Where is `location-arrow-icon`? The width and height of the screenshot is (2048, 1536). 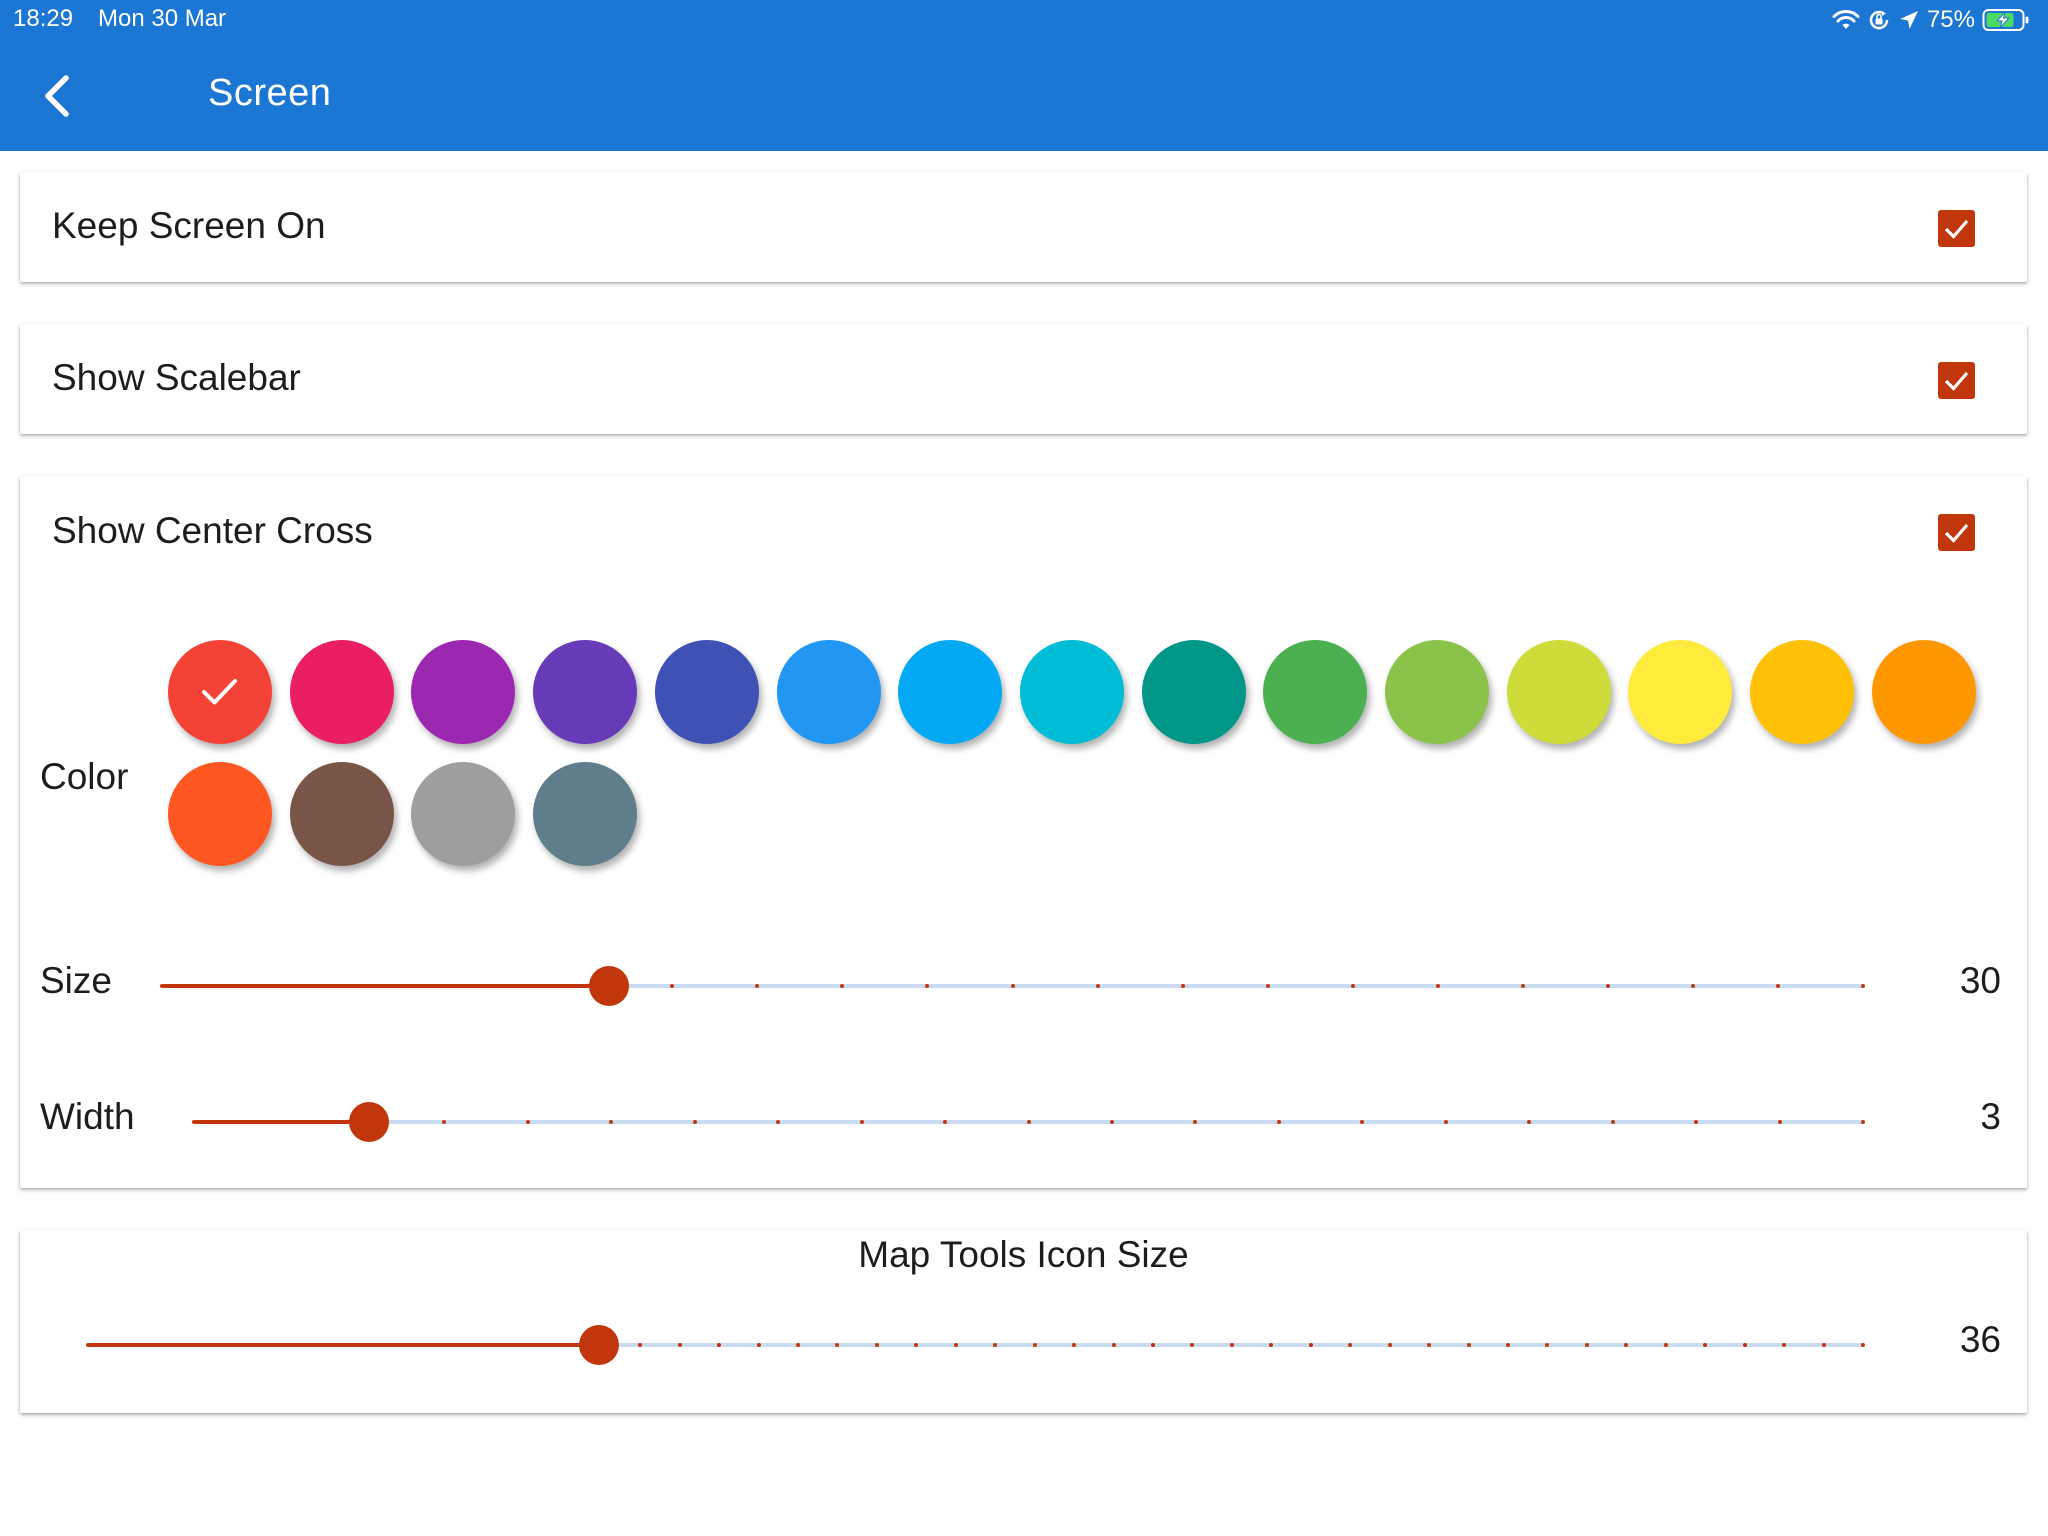
location-arrow-icon is located at coordinates (1908, 20).